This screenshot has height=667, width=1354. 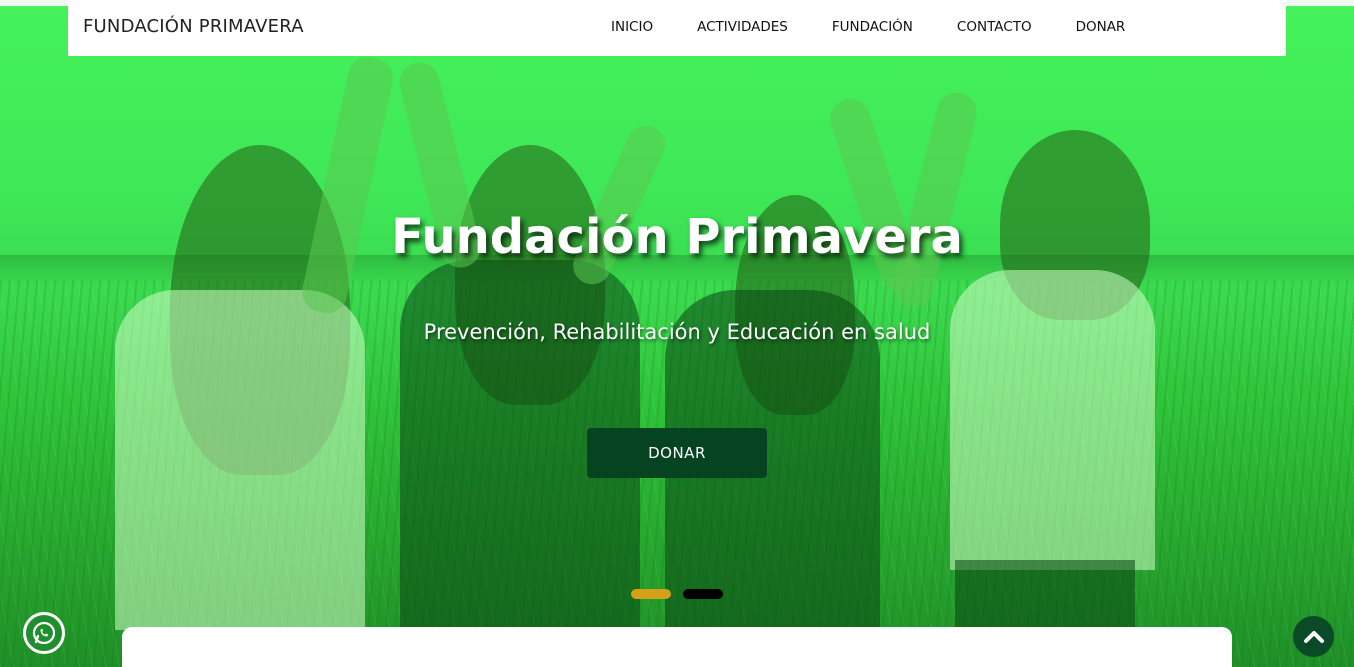 I want to click on hero-donate-button: DONAR, so click(x=677, y=453).